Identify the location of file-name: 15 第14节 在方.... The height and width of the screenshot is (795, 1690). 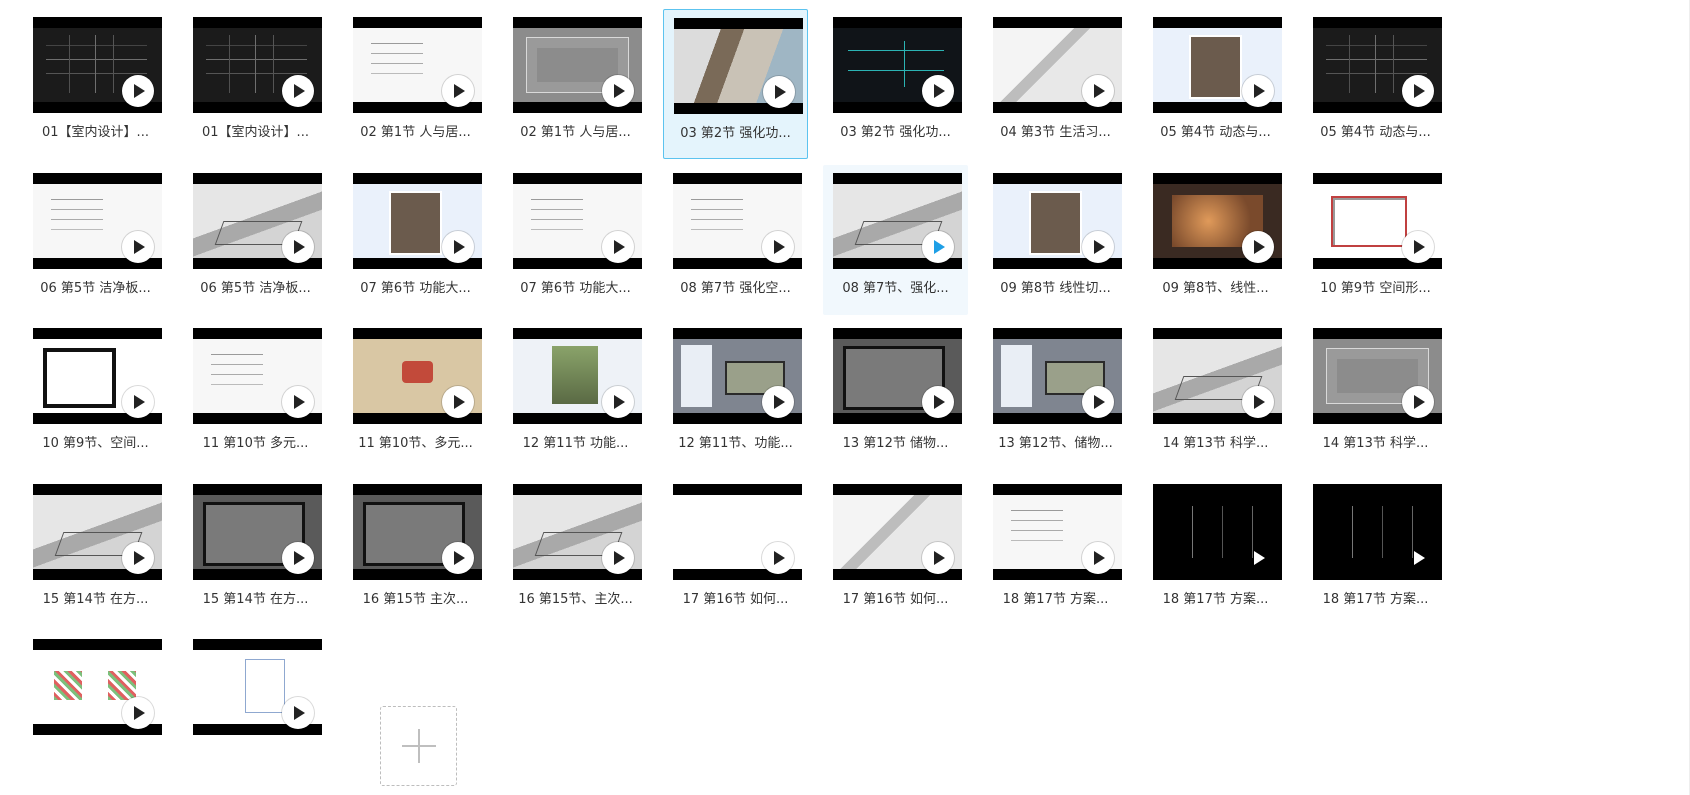
(95, 599).